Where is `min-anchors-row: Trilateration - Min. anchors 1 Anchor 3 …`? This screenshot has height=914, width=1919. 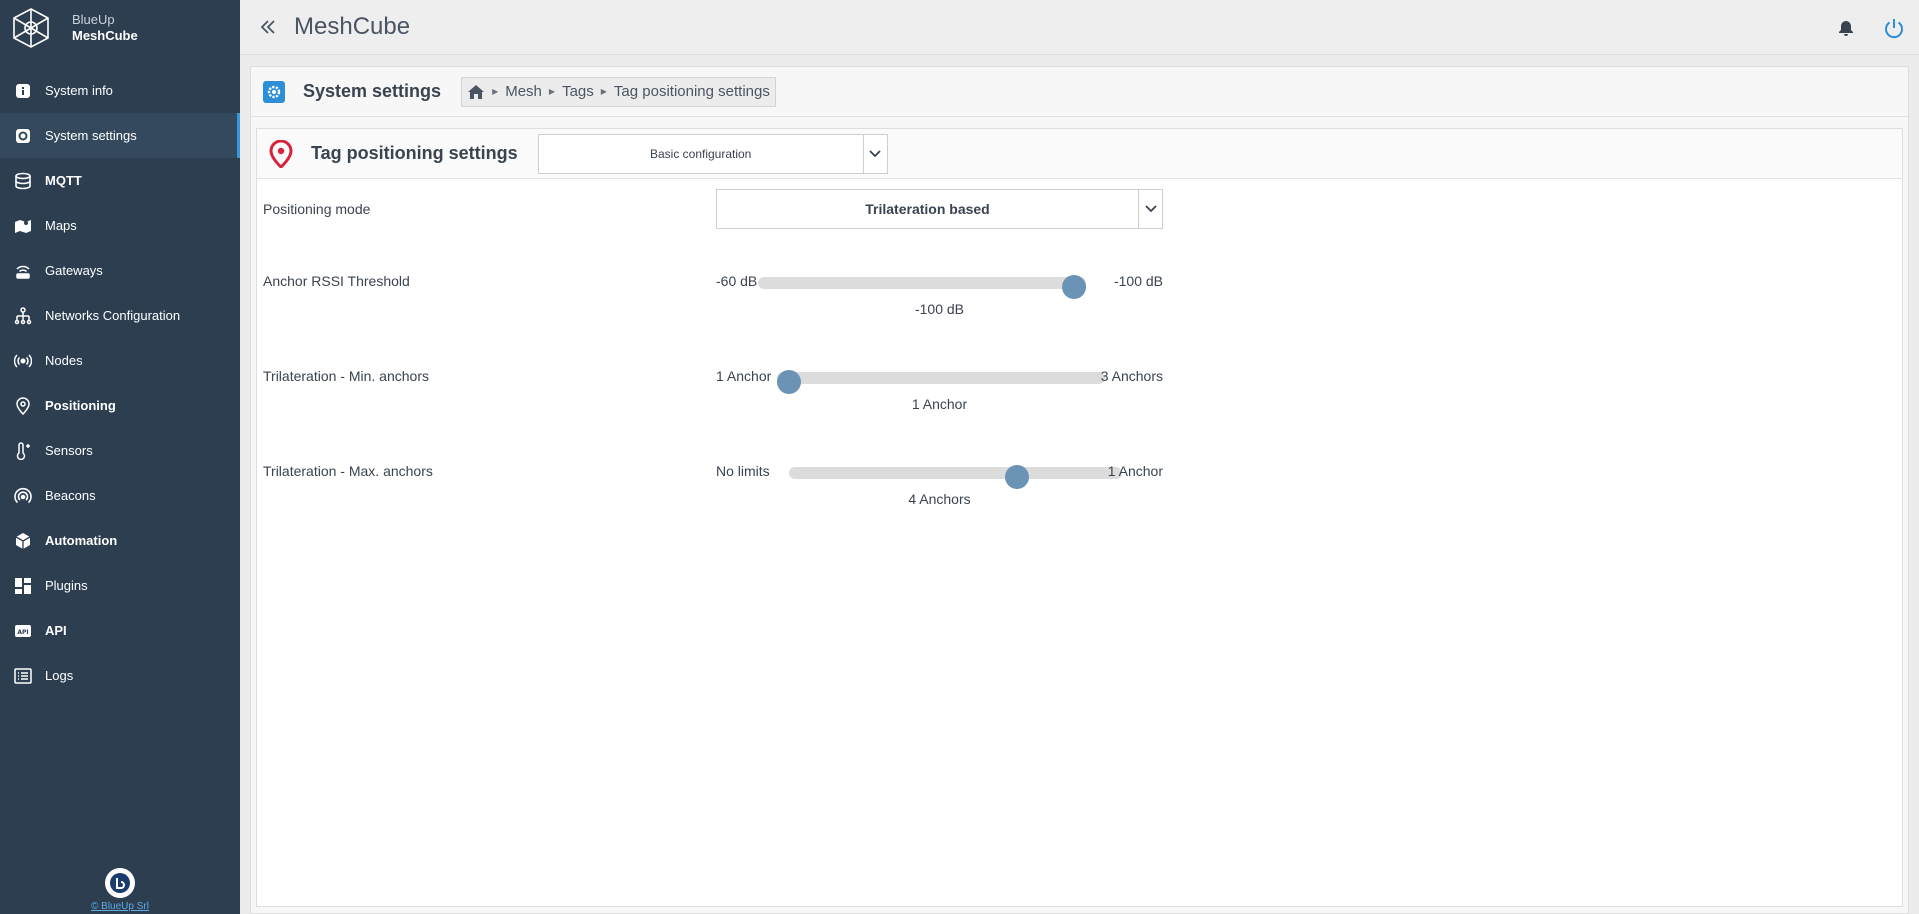
min-anchors-row: Trilateration - Min. anchors 1 Anchor 3 … is located at coordinates (713, 393).